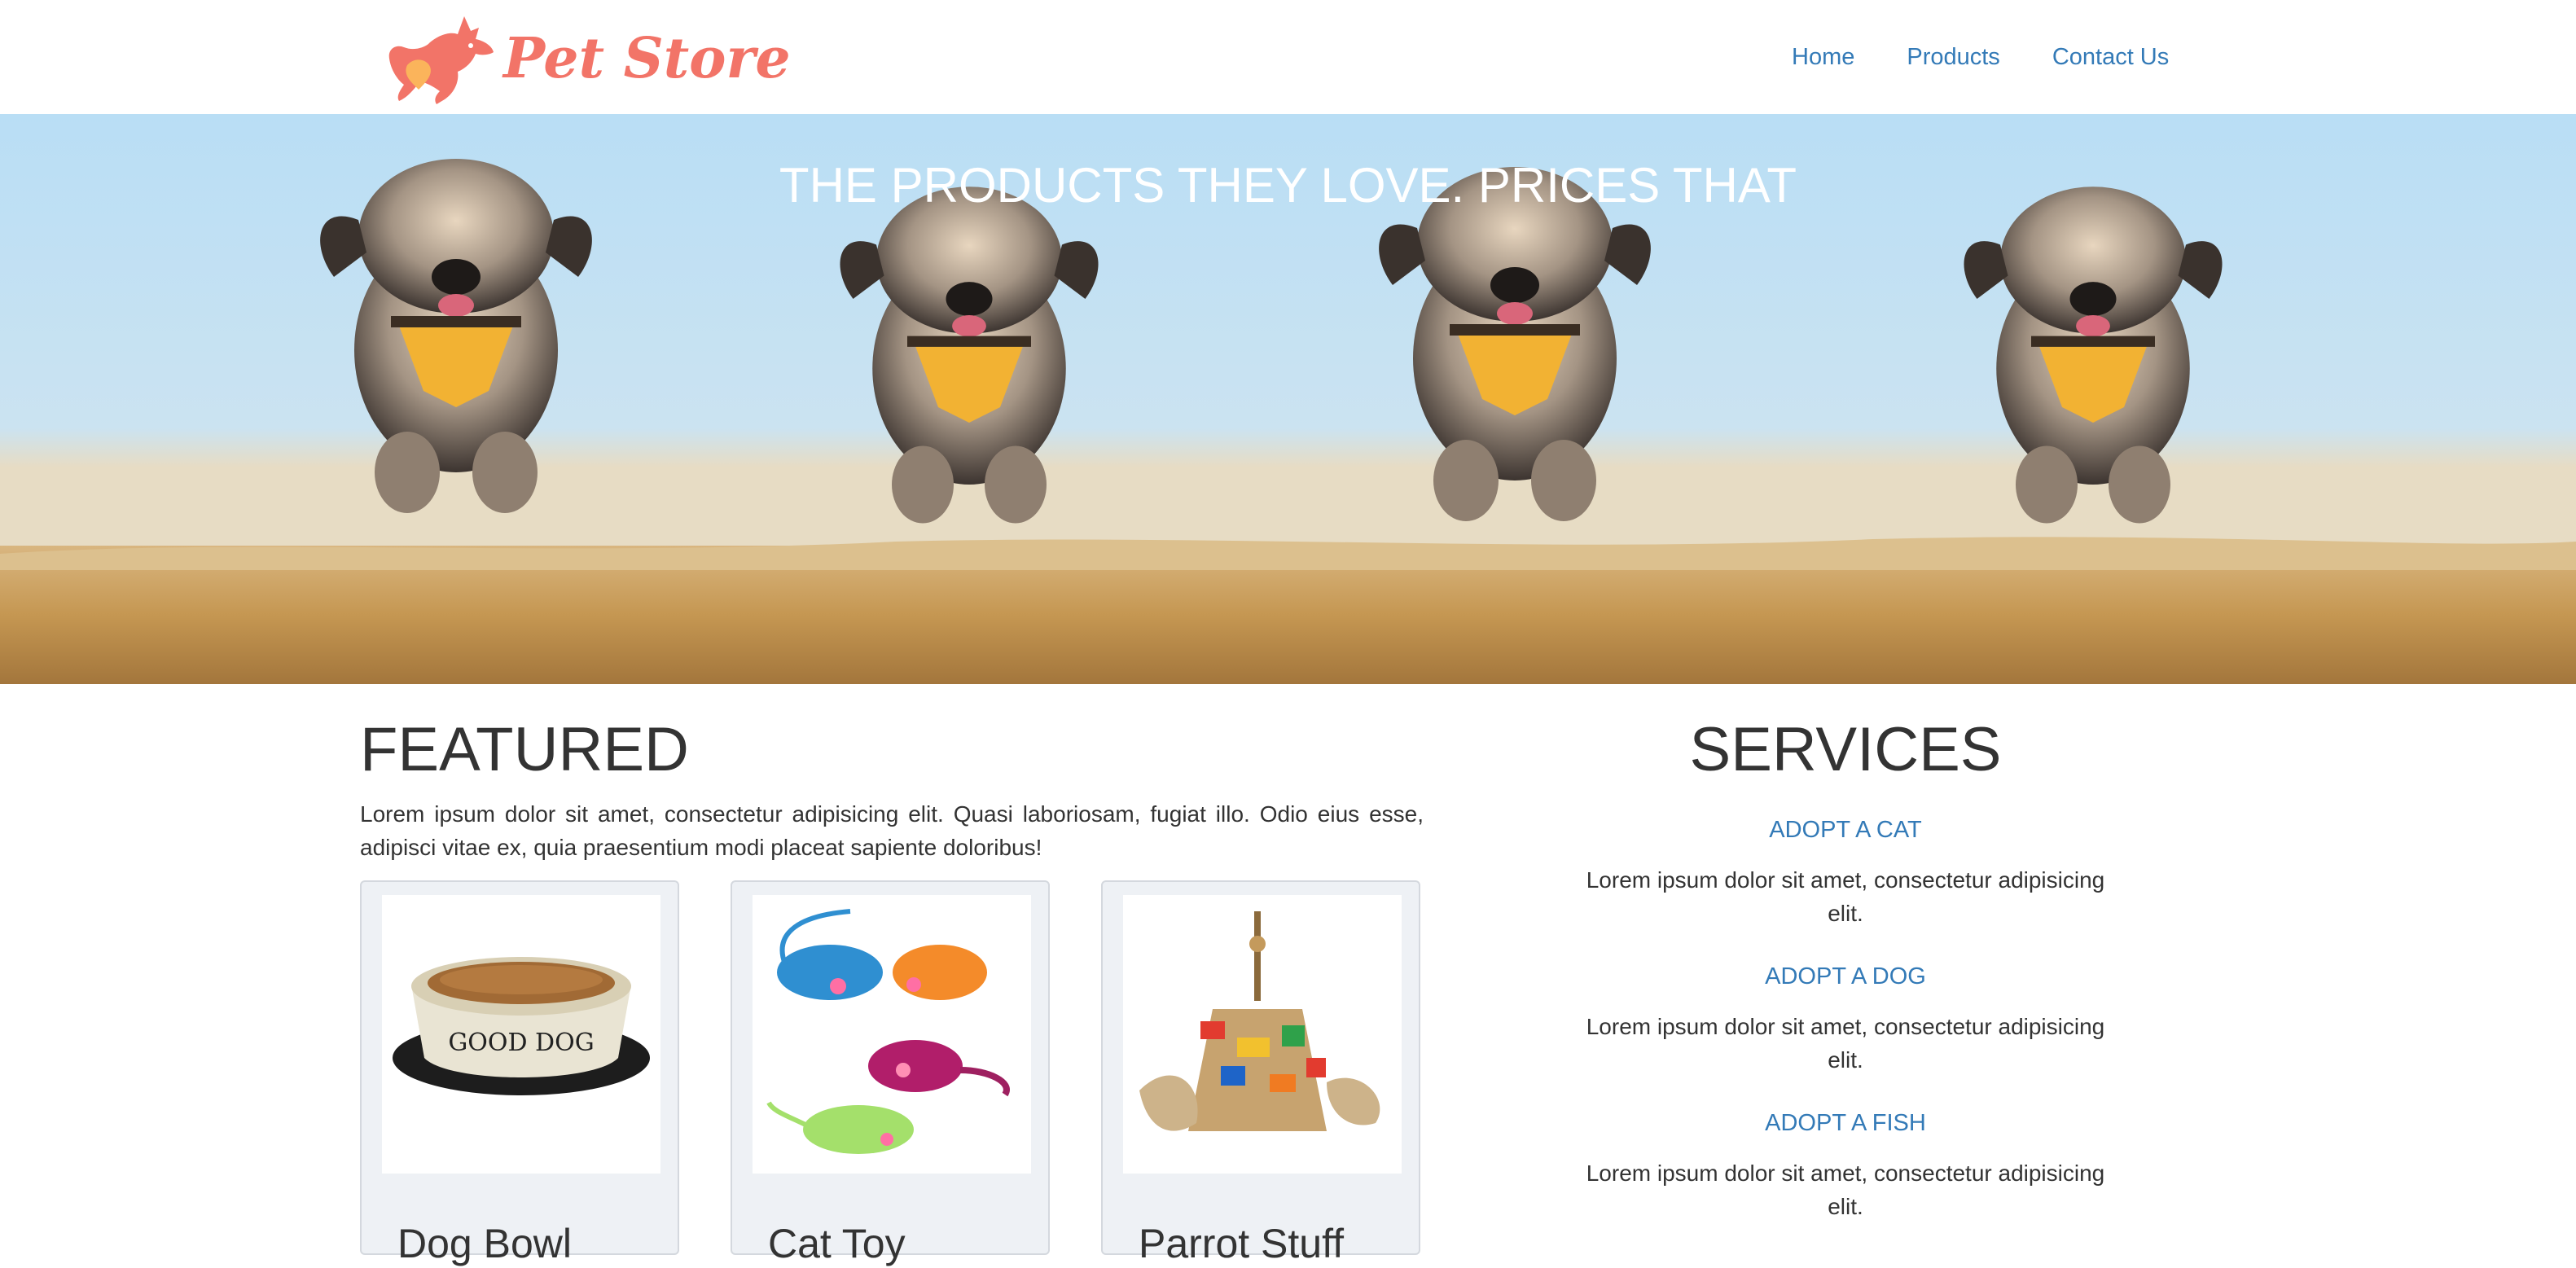 The image size is (2576, 1268). What do you see at coordinates (521, 1043) in the screenshot?
I see `dog-bowl-label: GOOD DOG` at bounding box center [521, 1043].